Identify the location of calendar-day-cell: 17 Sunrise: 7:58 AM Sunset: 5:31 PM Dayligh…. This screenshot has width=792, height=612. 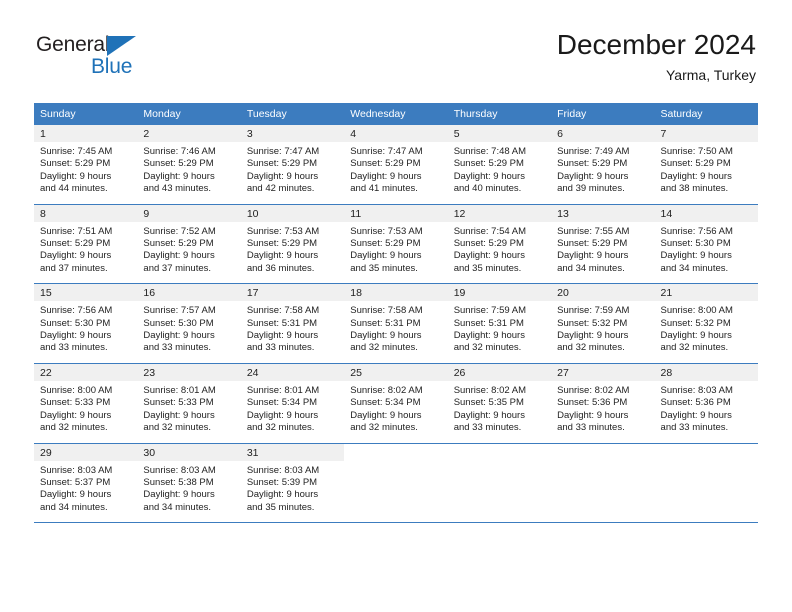
(292, 323).